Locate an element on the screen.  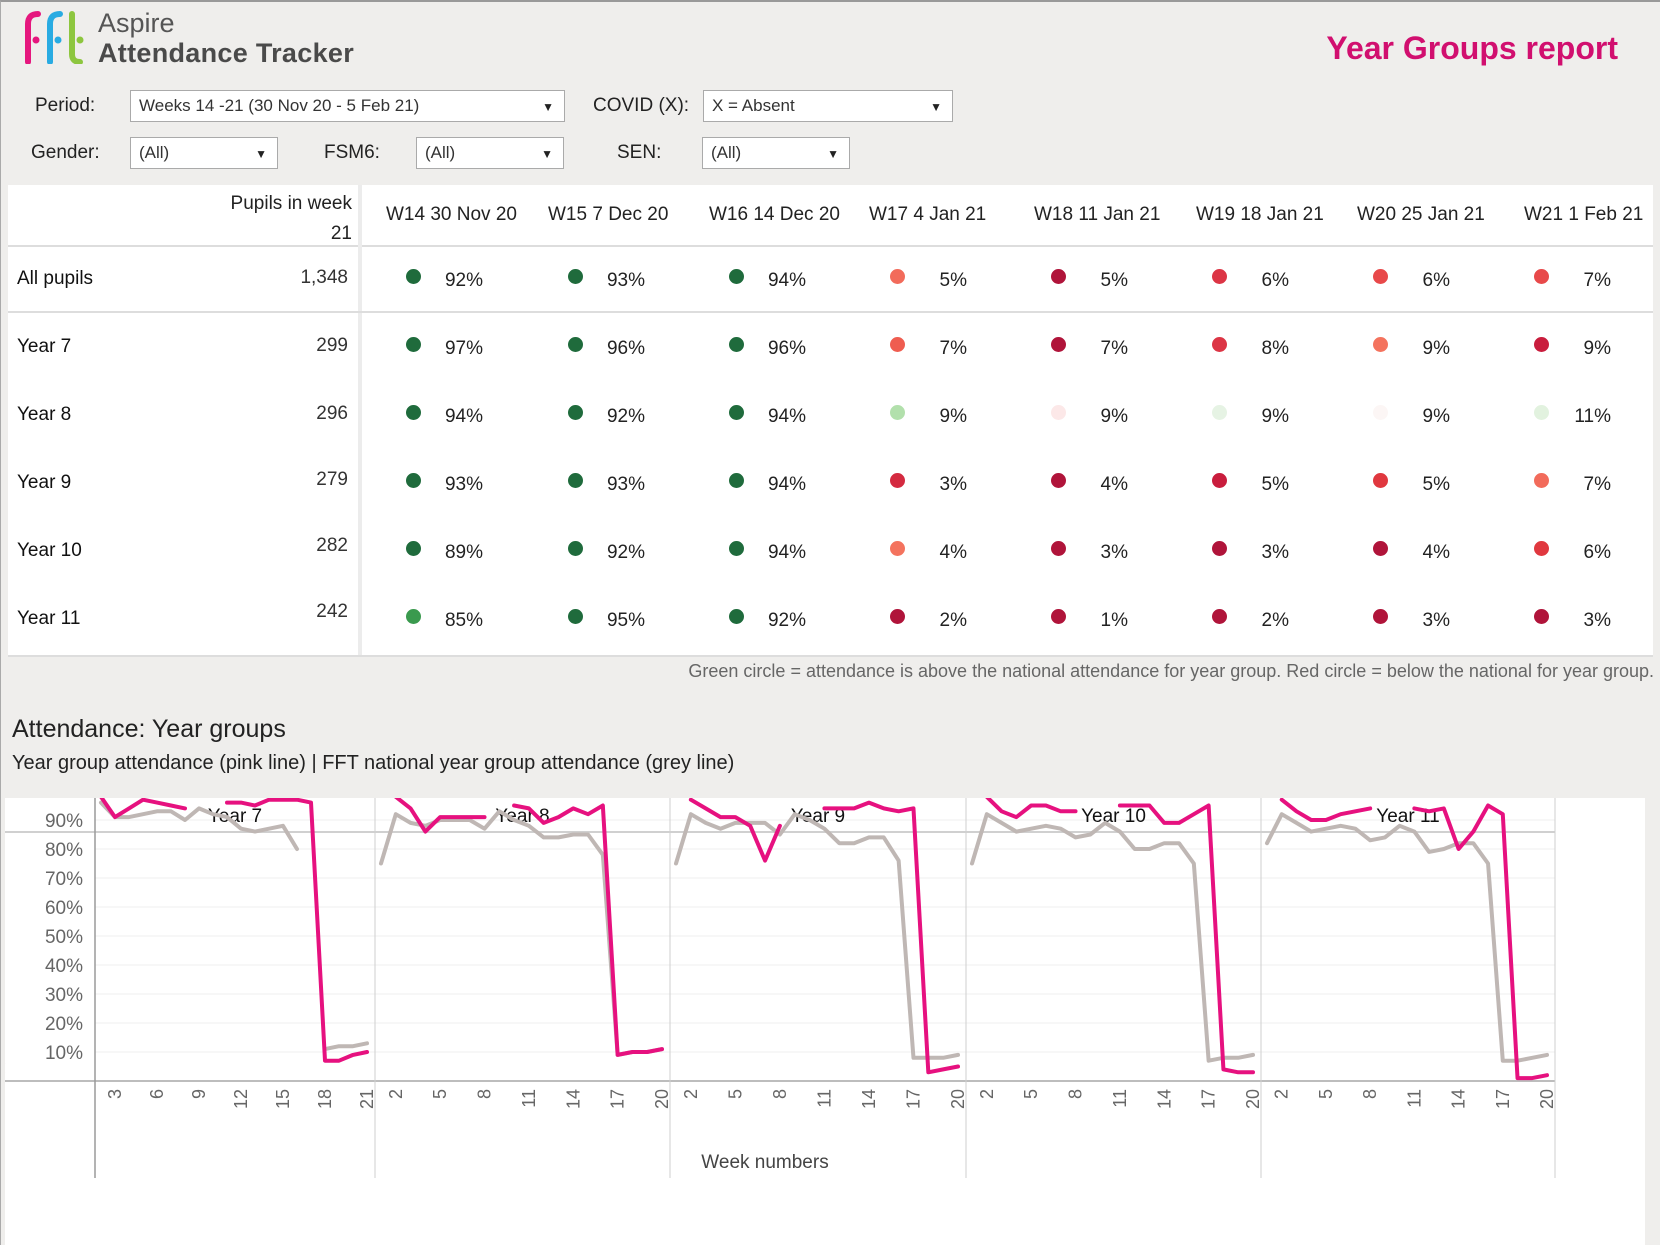
pupils-header-line2: 21 is located at coordinates (341, 233).